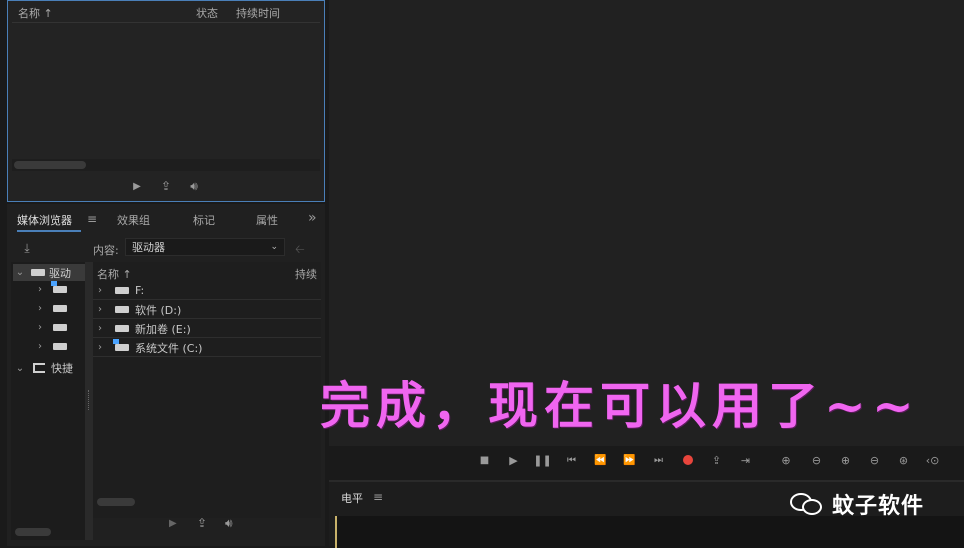 This screenshot has width=964, height=548. What do you see at coordinates (207, 291) in the screenshot?
I see `drive-row: › F:` at bounding box center [207, 291].